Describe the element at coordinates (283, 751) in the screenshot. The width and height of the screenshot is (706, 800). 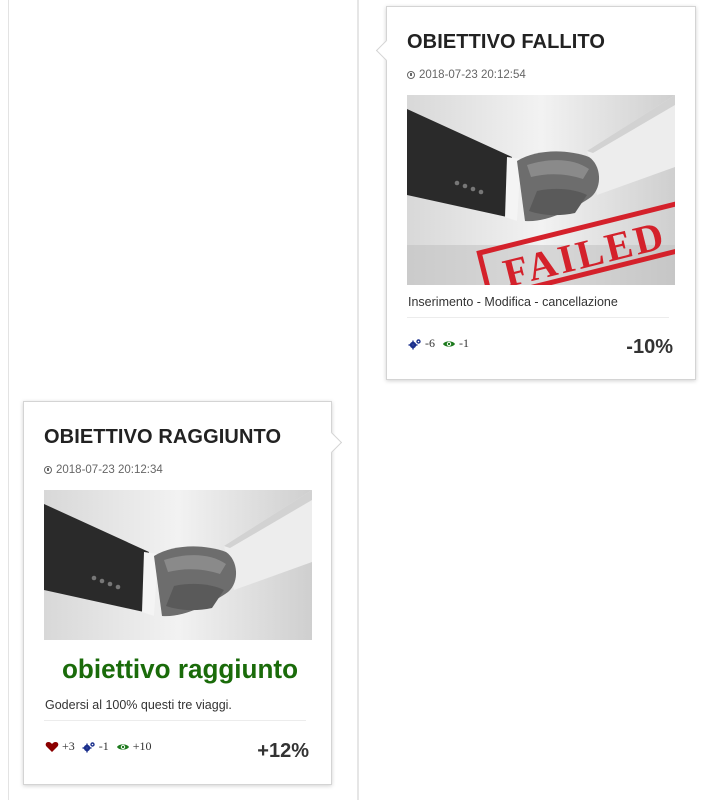
I see `card-percent: +12%` at that location.